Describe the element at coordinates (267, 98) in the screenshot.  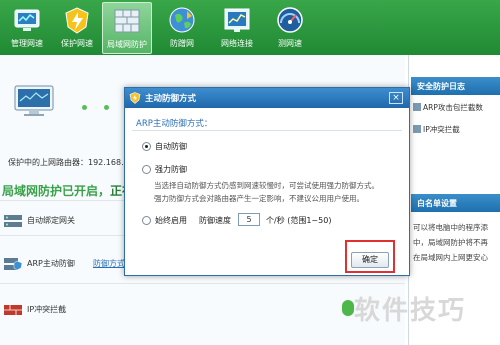
I see `dialog-titlebar: 主动防御方式 ×` at that location.